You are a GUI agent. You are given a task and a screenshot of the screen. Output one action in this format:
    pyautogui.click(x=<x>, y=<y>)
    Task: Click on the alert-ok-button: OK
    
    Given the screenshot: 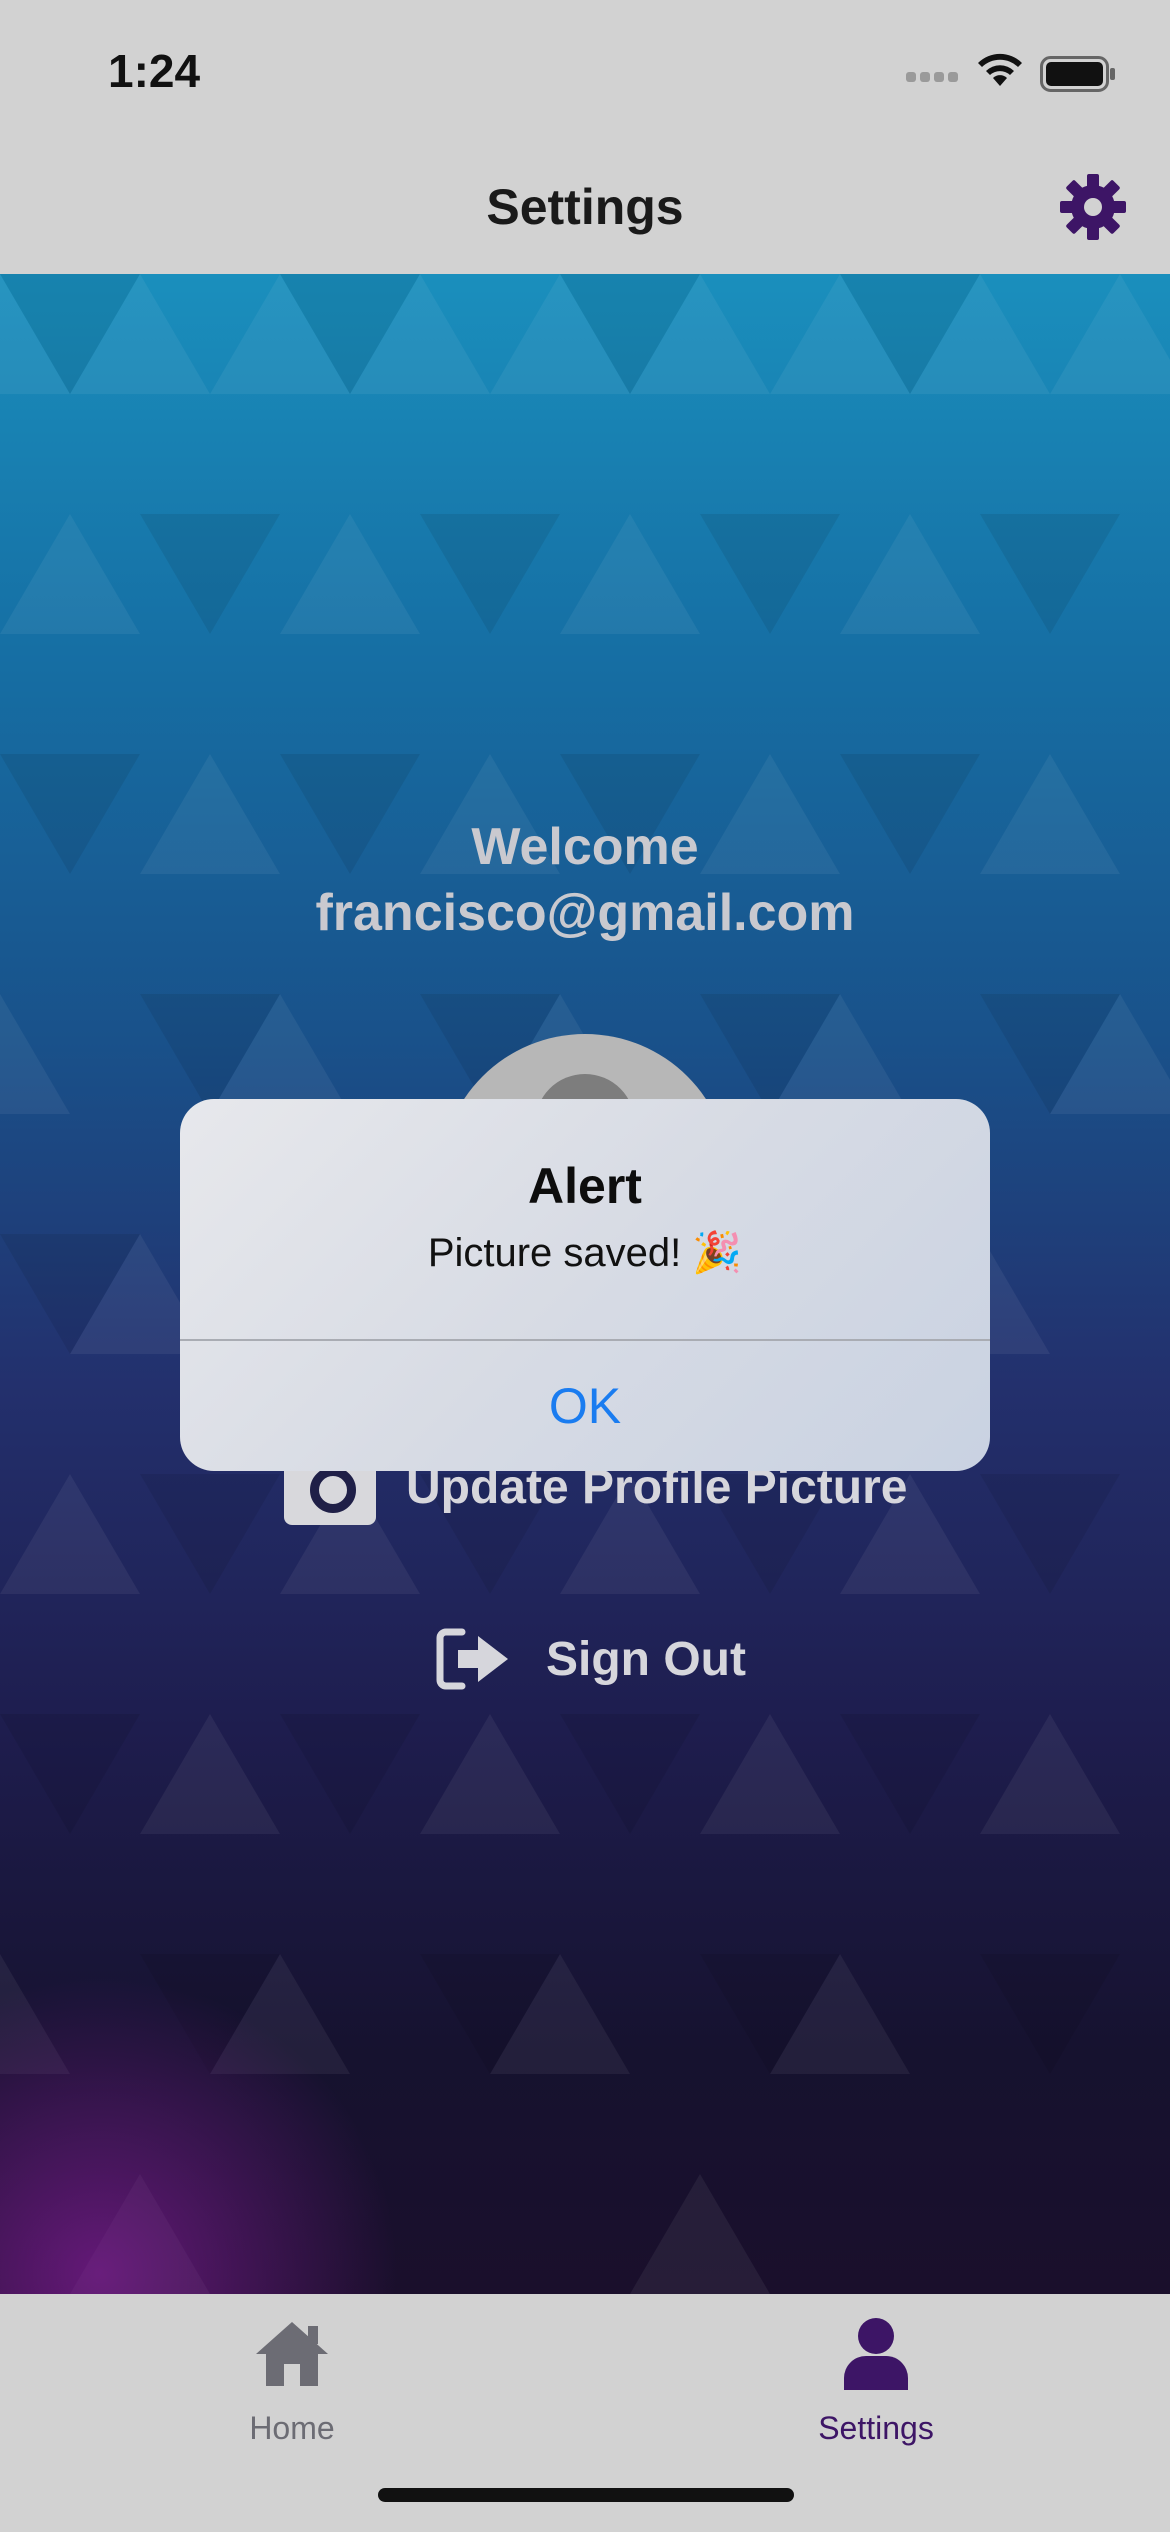 What is the action you would take?
    pyautogui.click(x=585, y=1406)
    